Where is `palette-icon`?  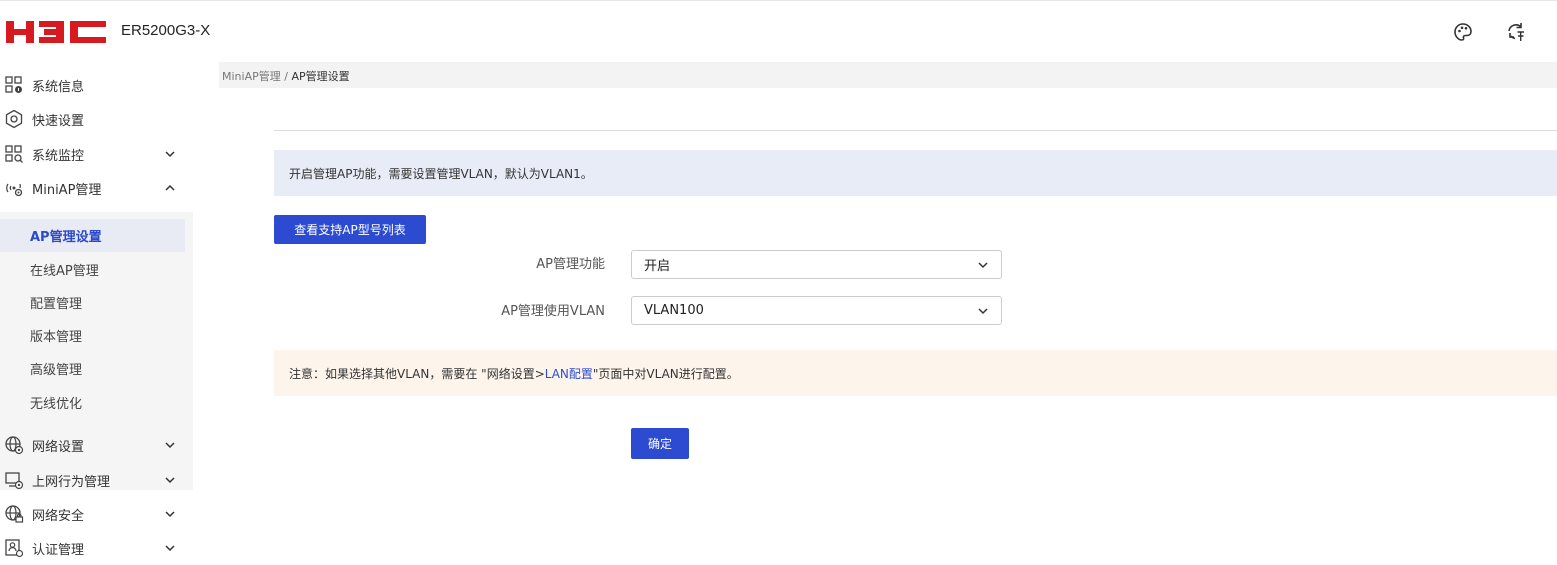 palette-icon is located at coordinates (1463, 32).